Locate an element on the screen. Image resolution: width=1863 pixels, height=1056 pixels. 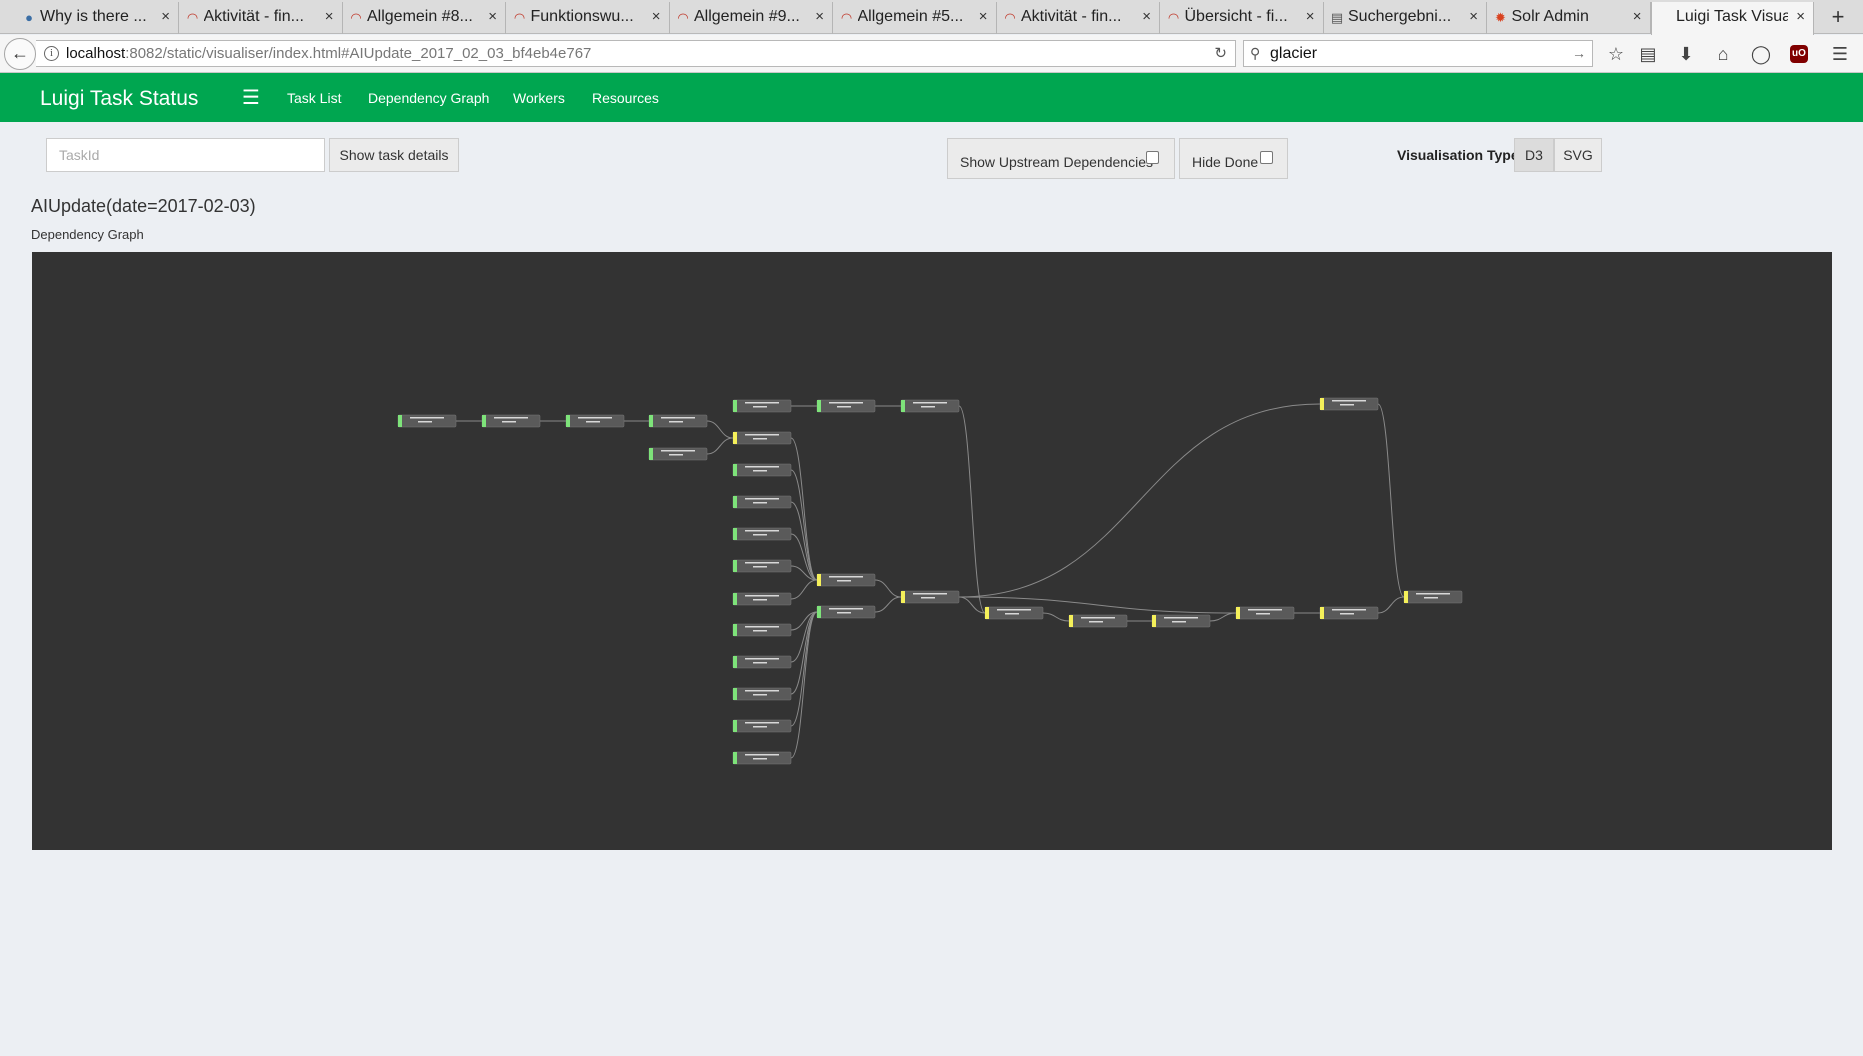
show-task-details-button: Show task details is located at coordinates (394, 155).